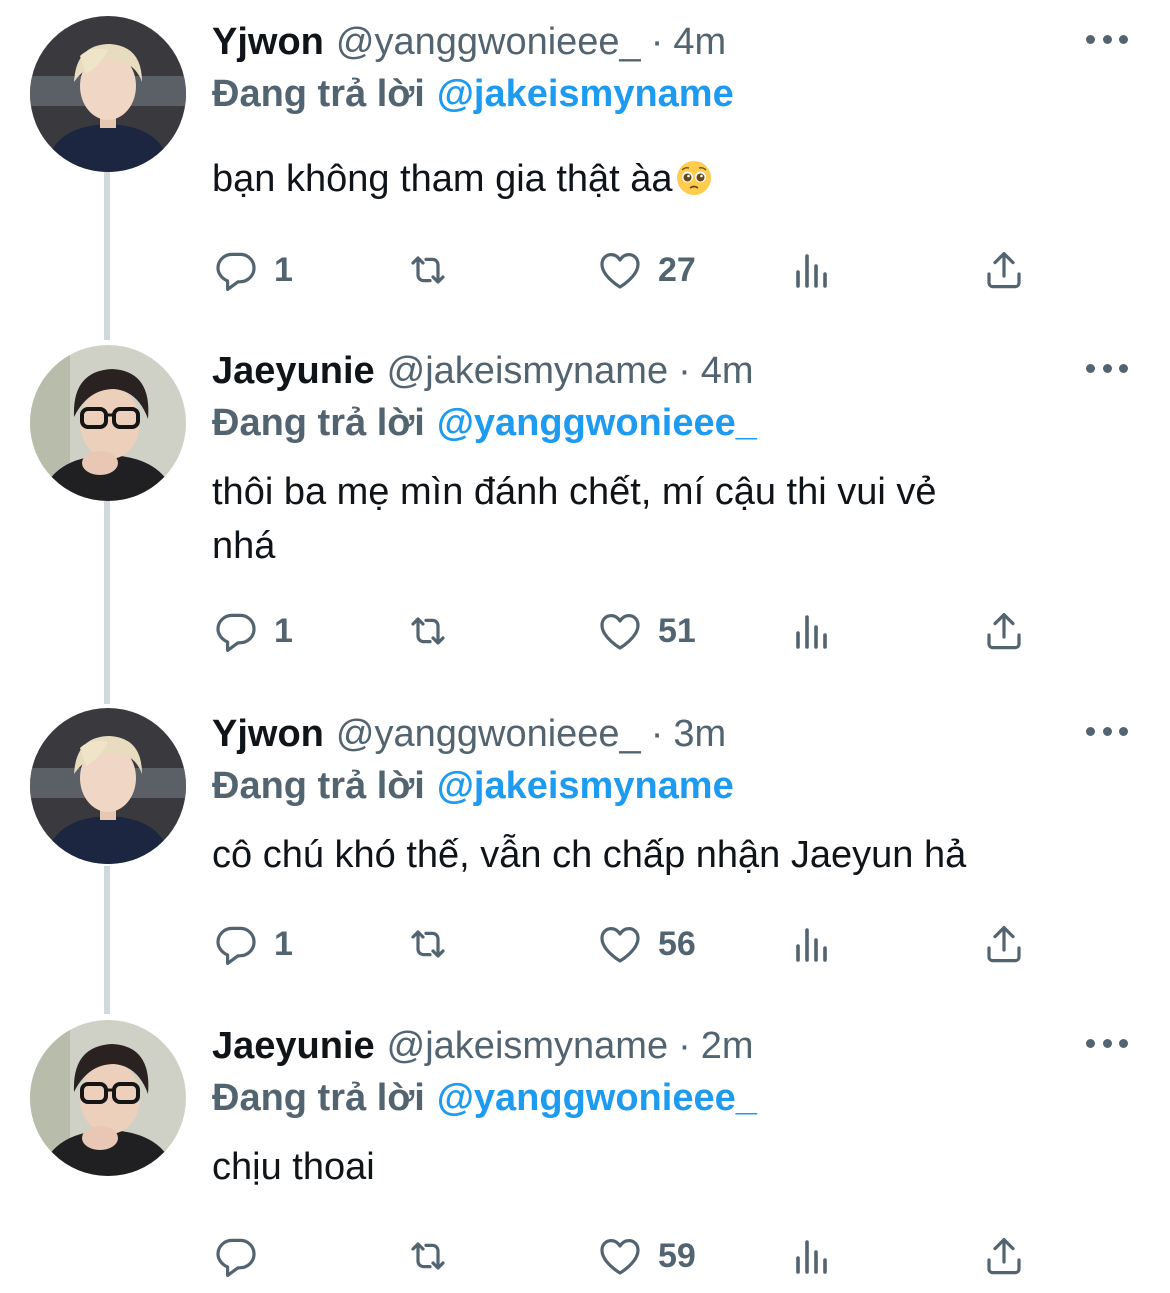 Image resolution: width=1170 pixels, height=1293 pixels. I want to click on like-button: 56, so click(646, 944).